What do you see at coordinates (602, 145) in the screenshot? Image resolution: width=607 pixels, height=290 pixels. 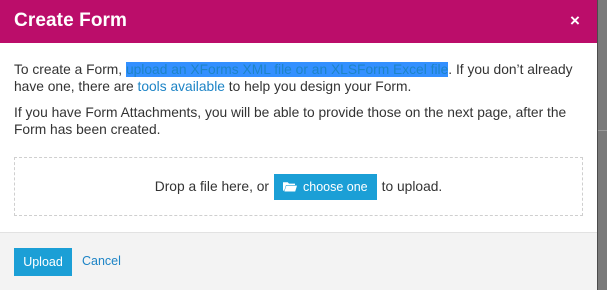 I see `background-page-edge` at bounding box center [602, 145].